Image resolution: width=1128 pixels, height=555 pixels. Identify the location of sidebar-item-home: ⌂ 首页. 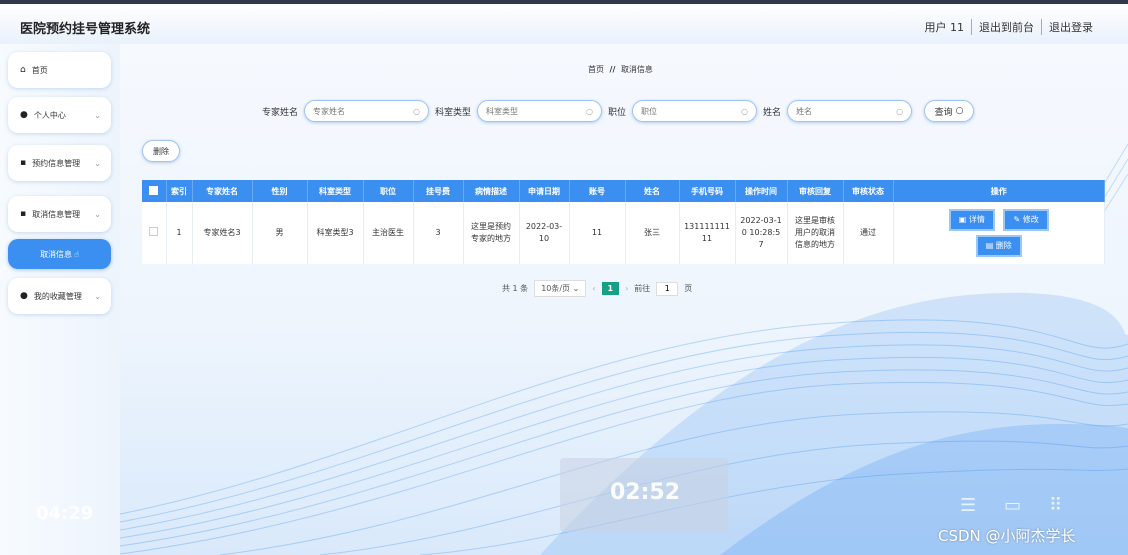
(59, 70).